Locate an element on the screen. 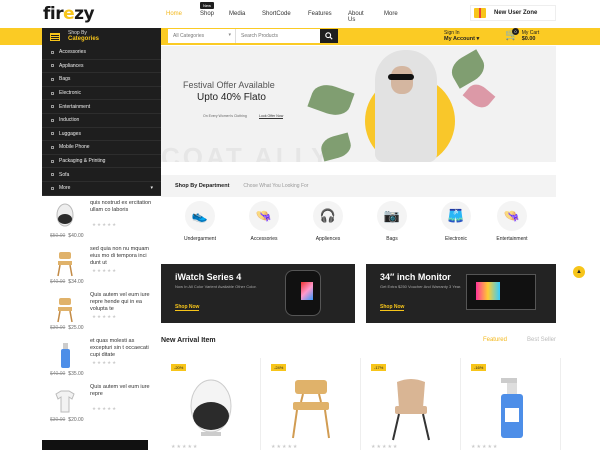  sidebar-category-item: Bags is located at coordinates (101, 80).